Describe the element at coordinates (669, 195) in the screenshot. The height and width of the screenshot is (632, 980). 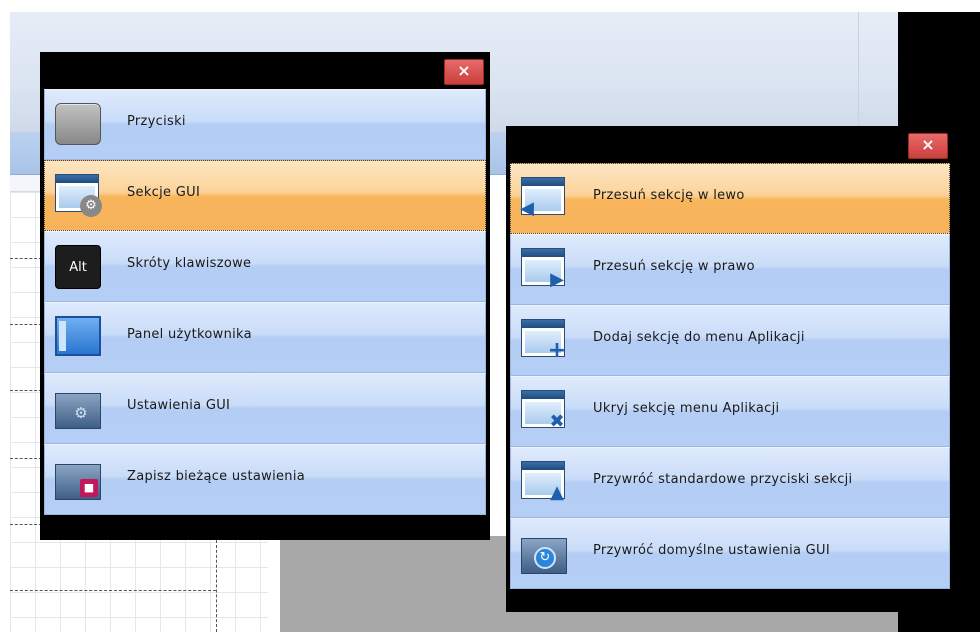
I see `menu-item-label: Przesuń sekcję w lewo` at that location.